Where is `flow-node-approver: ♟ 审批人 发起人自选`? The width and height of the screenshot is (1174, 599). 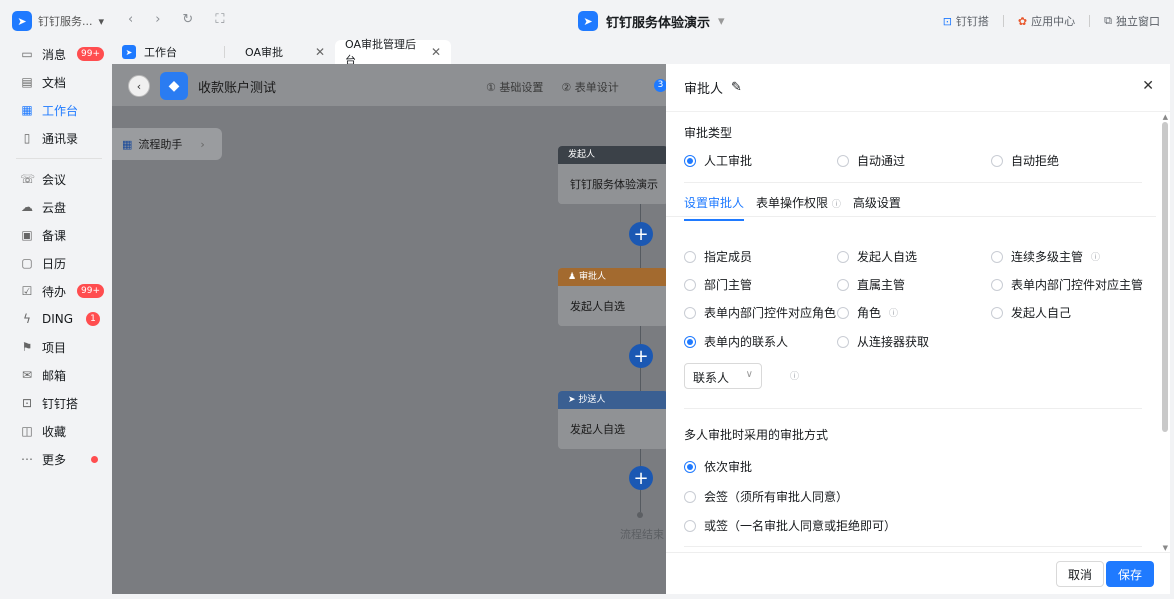
flow-node-approver: ♟ 审批人 发起人自选 is located at coordinates (613, 297).